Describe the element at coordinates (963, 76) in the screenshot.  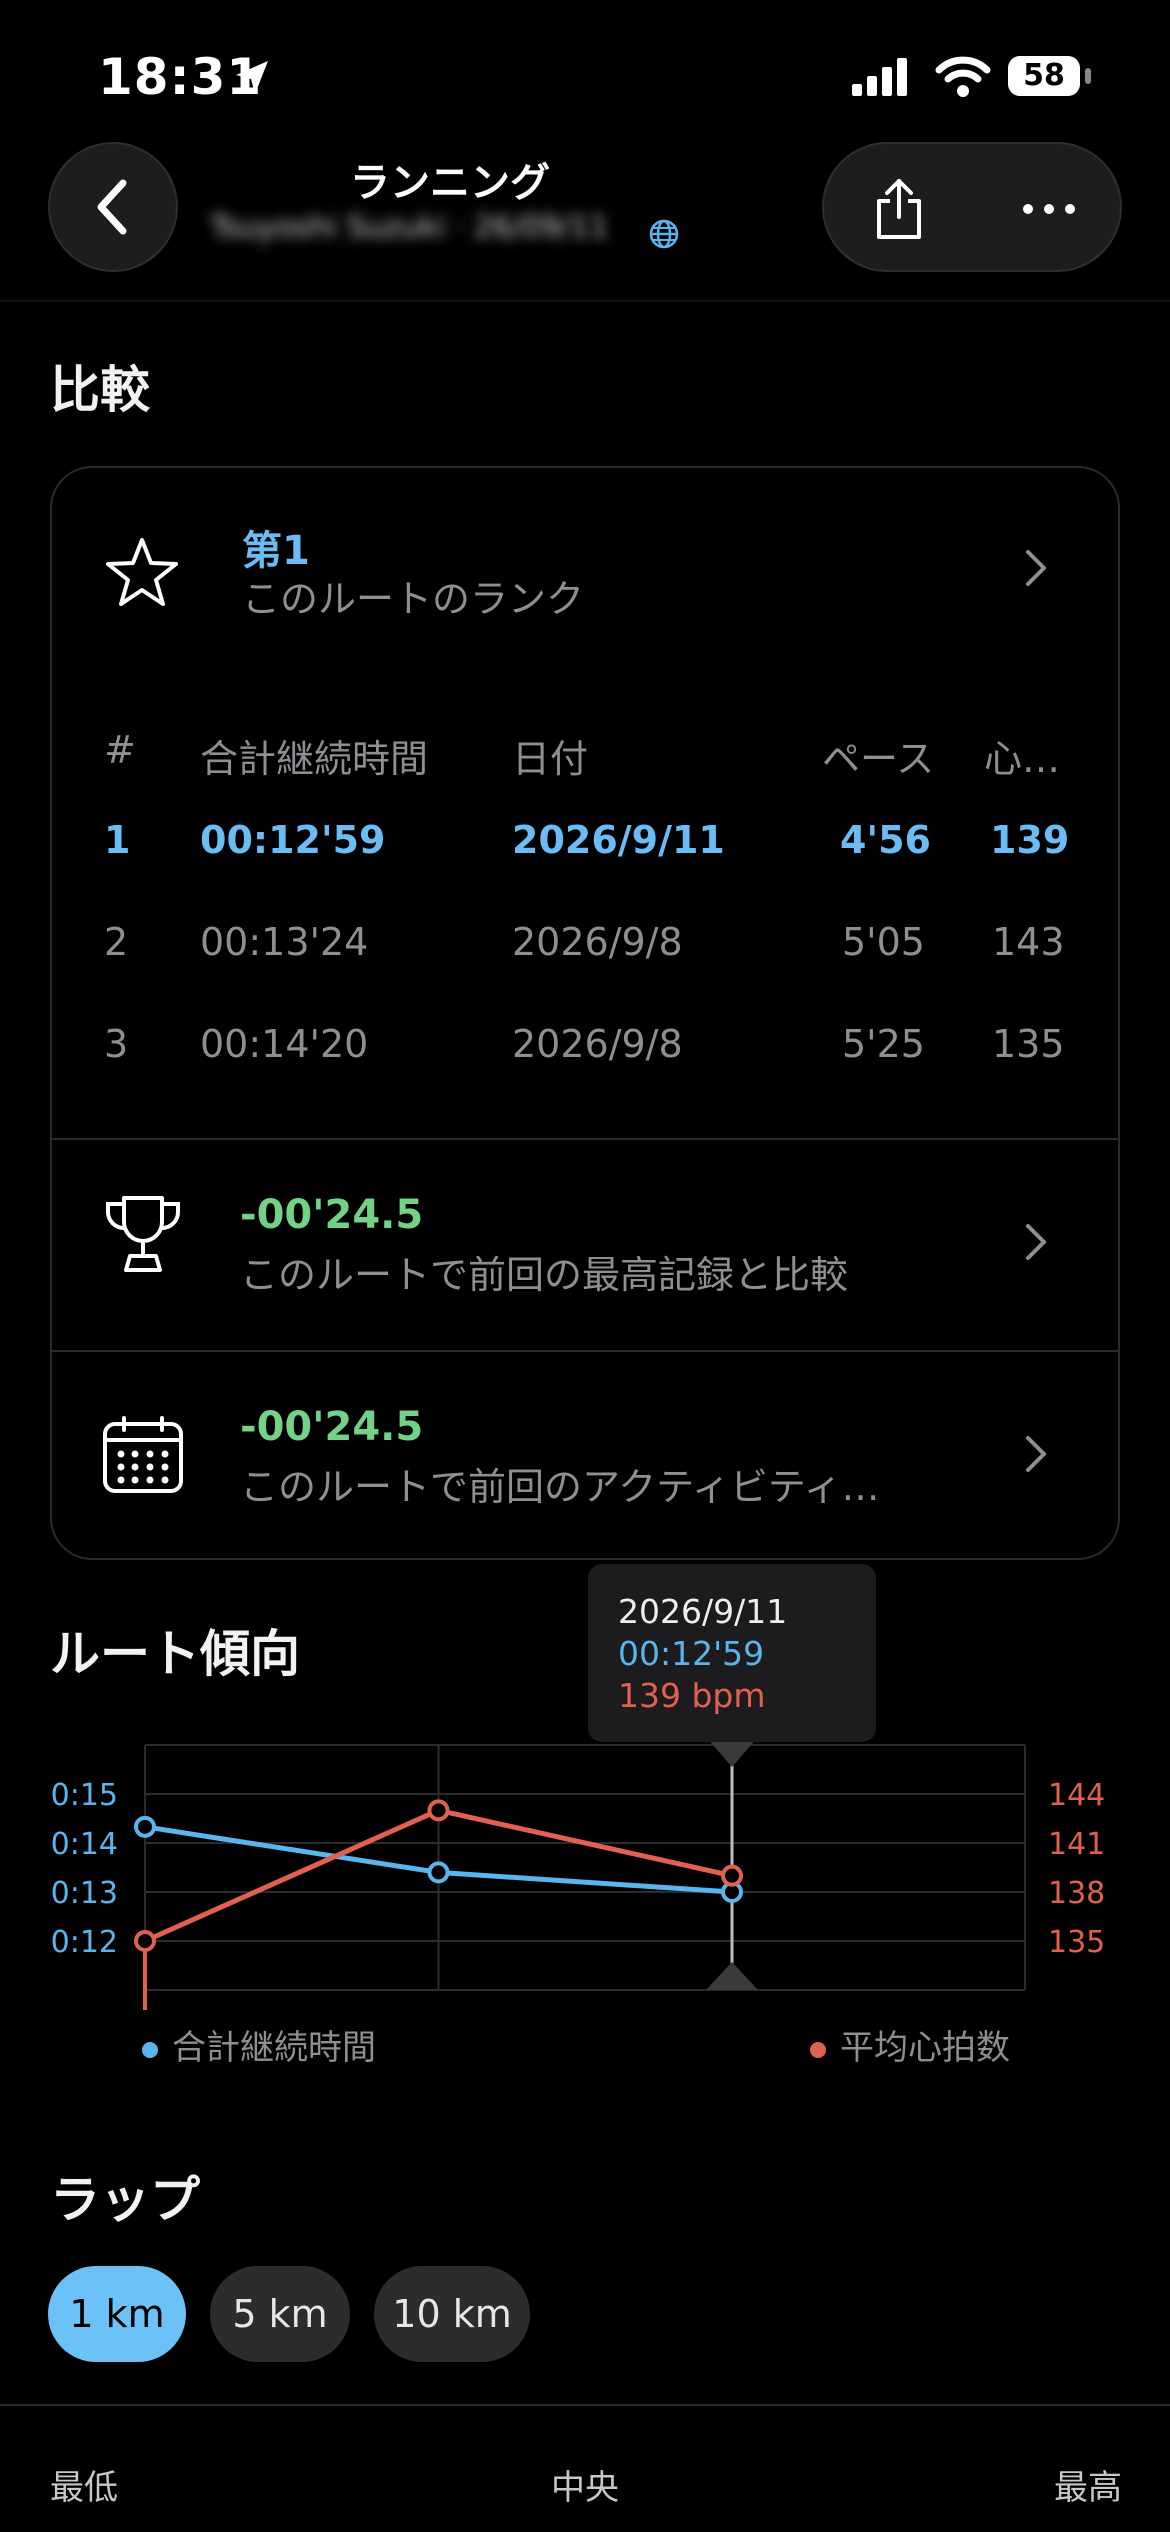
I see `wifi-icon` at that location.